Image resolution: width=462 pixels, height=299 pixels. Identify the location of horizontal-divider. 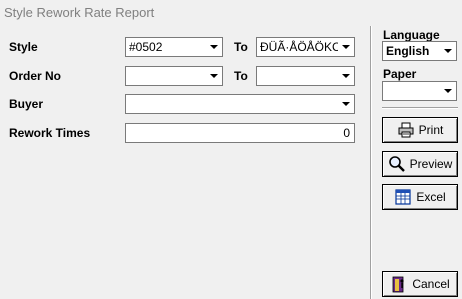
(420, 108).